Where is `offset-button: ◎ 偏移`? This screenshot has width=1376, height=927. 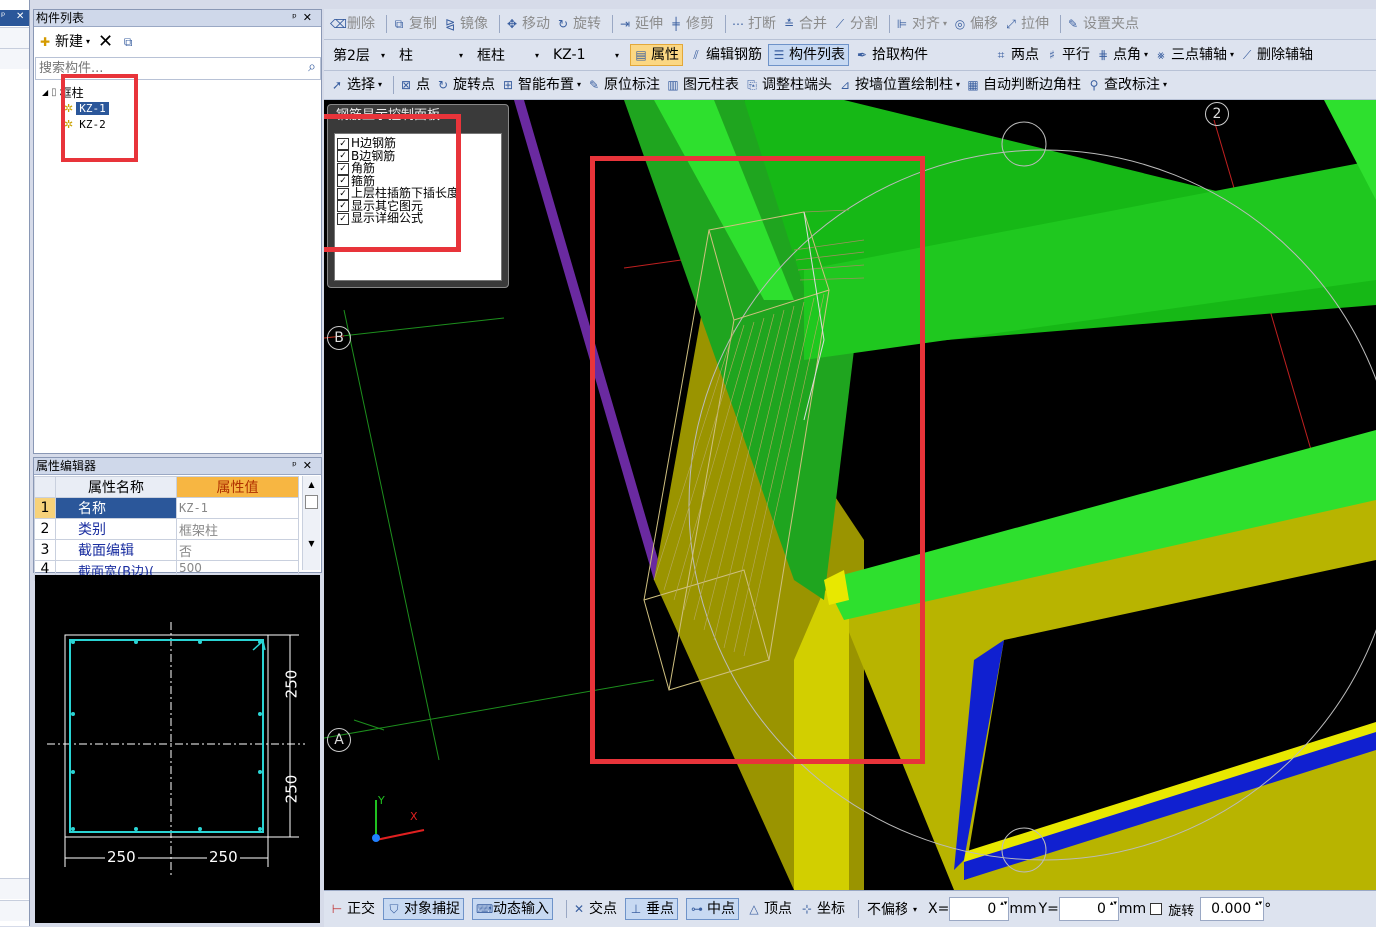 offset-button: ◎ 偏移 is located at coordinates (975, 24).